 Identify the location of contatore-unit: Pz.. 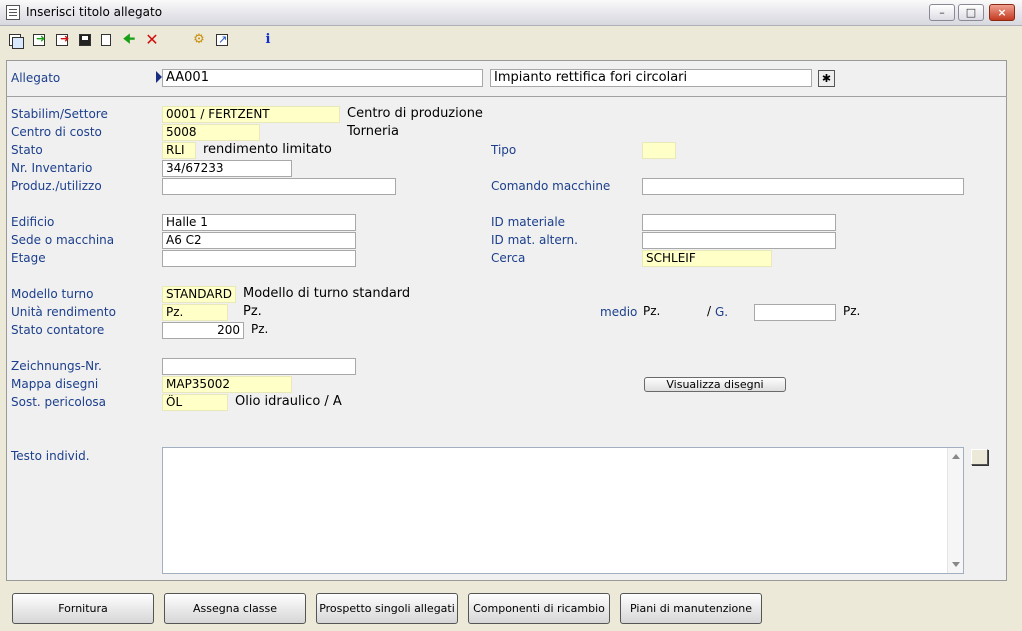
(260, 329).